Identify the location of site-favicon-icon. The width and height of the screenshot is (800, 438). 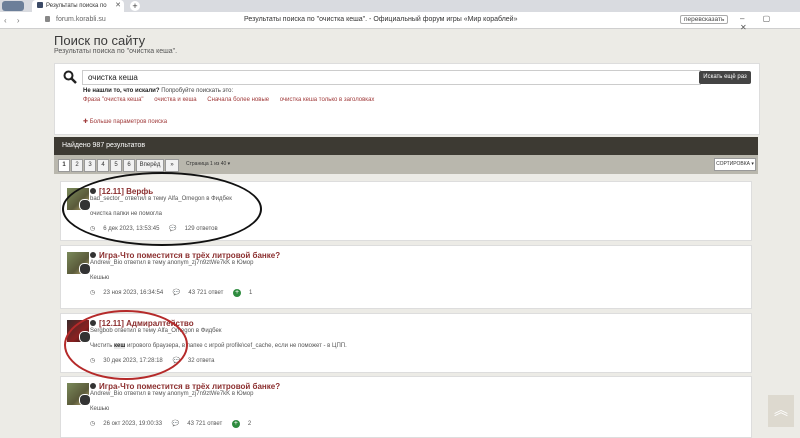
(40, 5).